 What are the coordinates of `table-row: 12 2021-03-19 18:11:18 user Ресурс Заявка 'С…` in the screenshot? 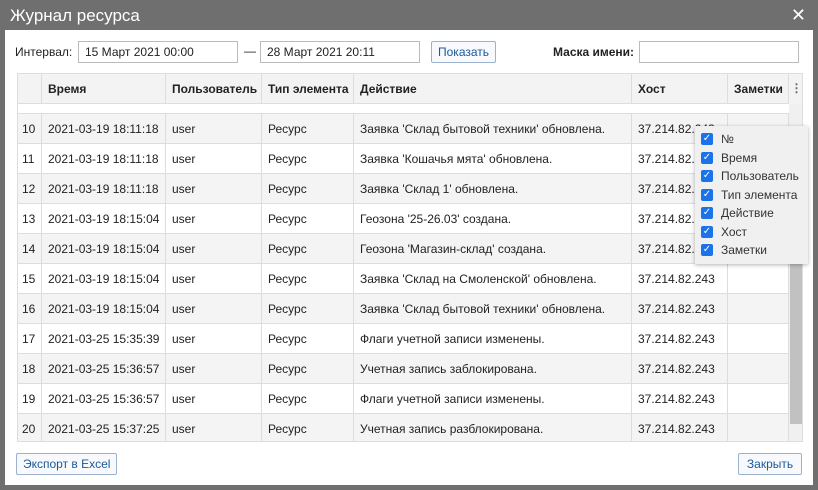 It's located at (403, 189).